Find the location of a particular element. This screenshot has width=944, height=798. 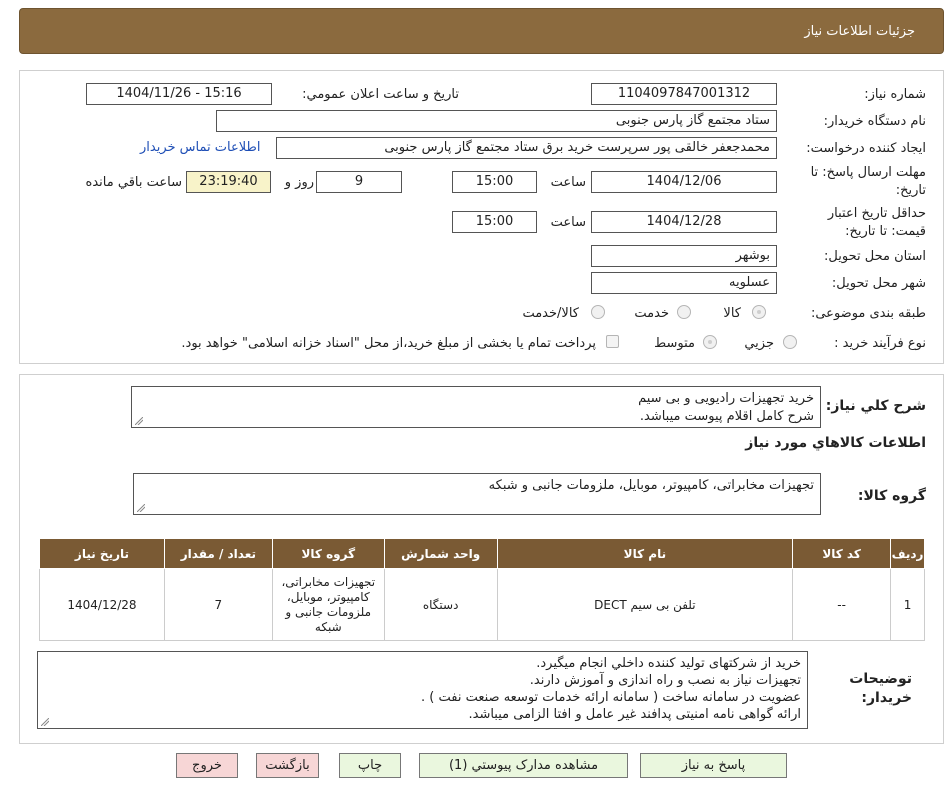

exit-button: خروج is located at coordinates (207, 765).